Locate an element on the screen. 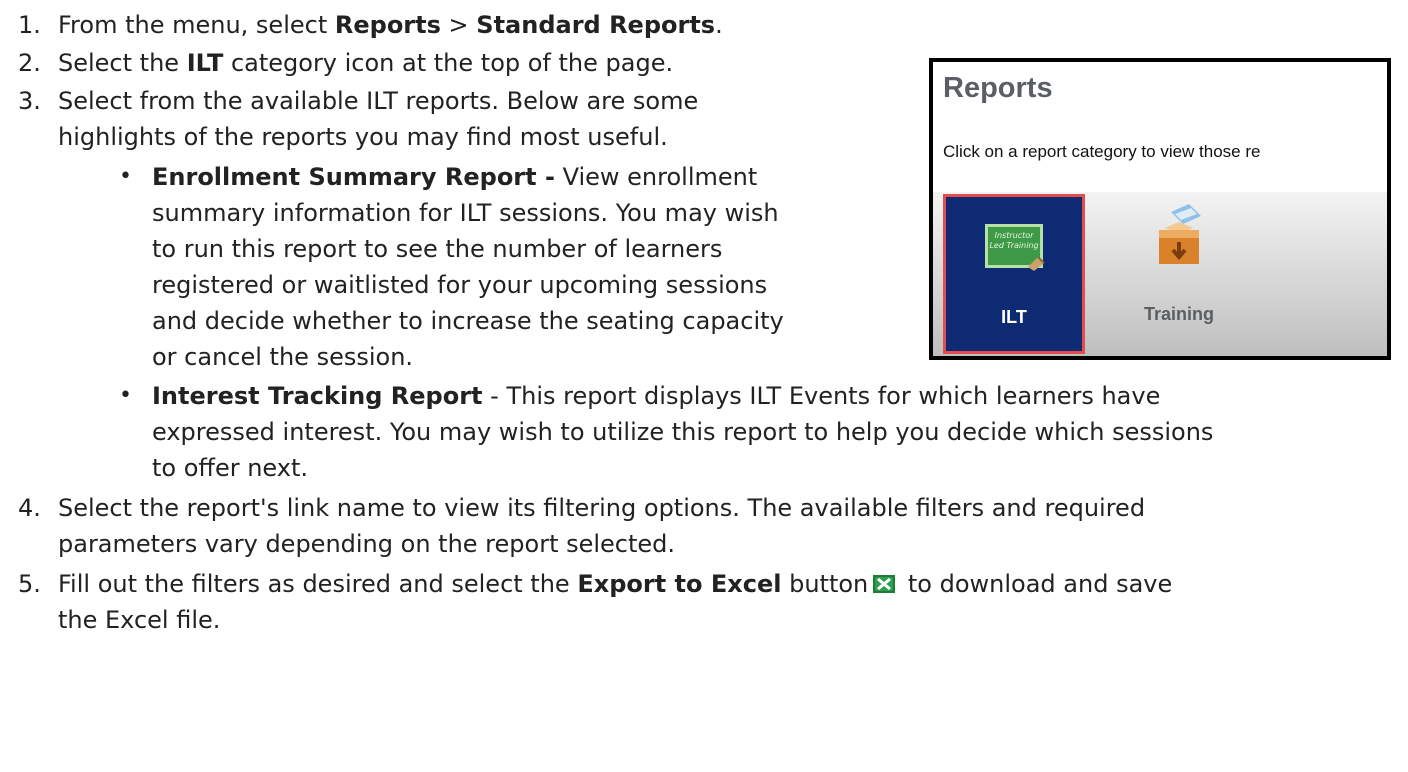 This screenshot has height=772, width=1408. step-2-number: 2. is located at coordinates (29, 63).